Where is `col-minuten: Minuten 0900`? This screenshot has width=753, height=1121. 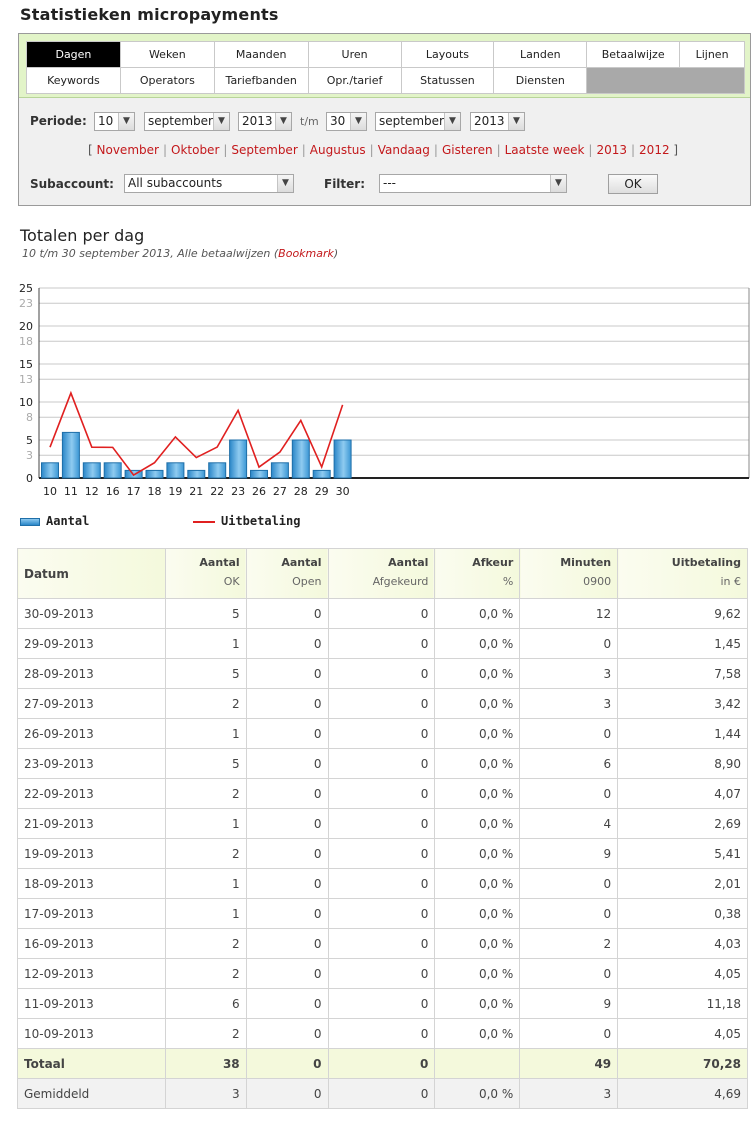 col-minuten: Minuten 0900 is located at coordinates (569, 573).